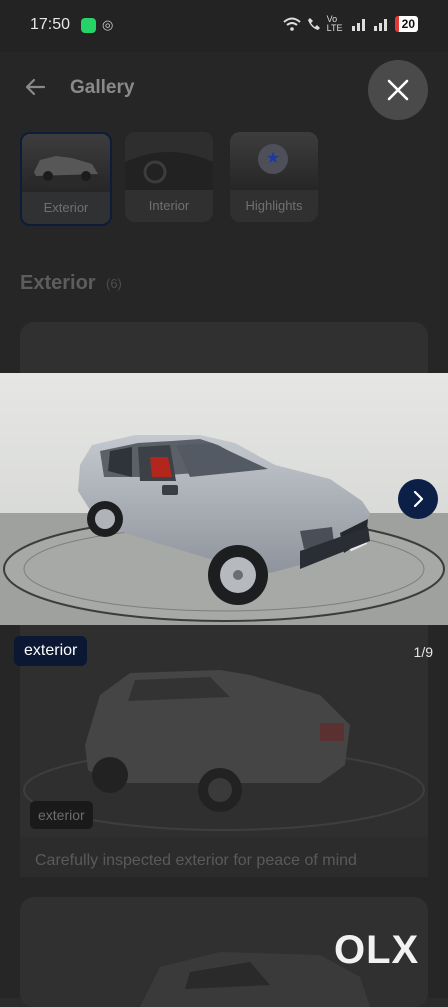  Describe the element at coordinates (61, 815) in the screenshot. I see `card-badge: exterior` at that location.